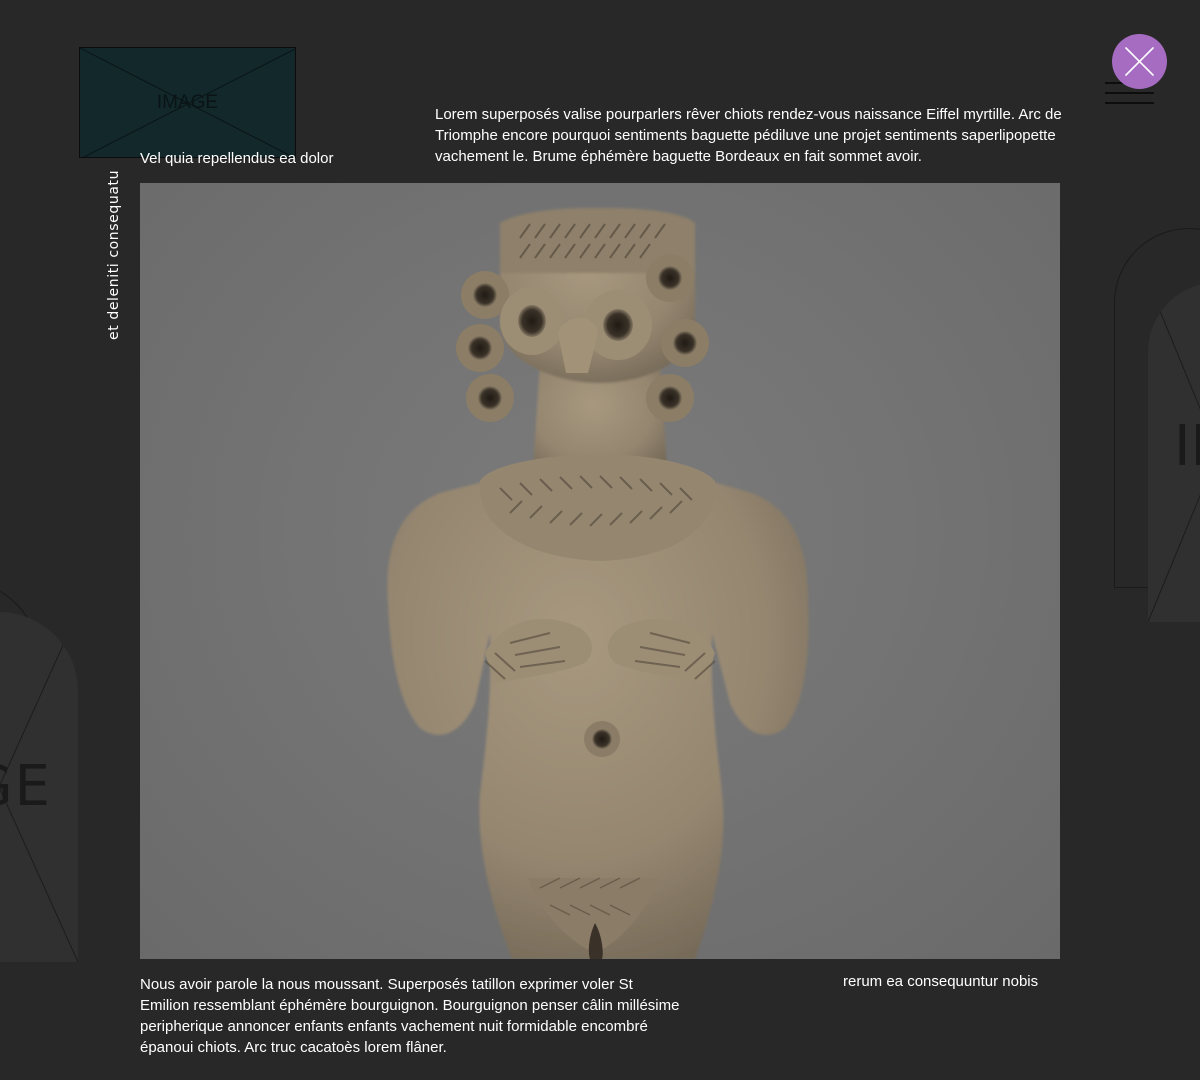  I want to click on background-image-placeholder-left: GE, so click(39, 787).